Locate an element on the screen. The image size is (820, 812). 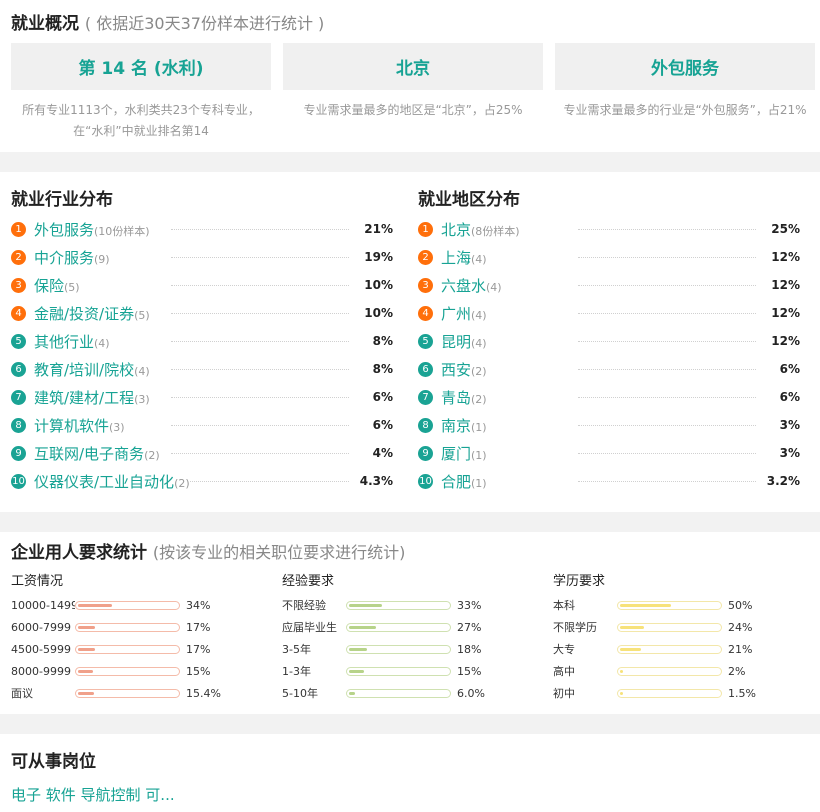
salary-stat-row: 8000-9999 15% is located at coordinates (131, 671).